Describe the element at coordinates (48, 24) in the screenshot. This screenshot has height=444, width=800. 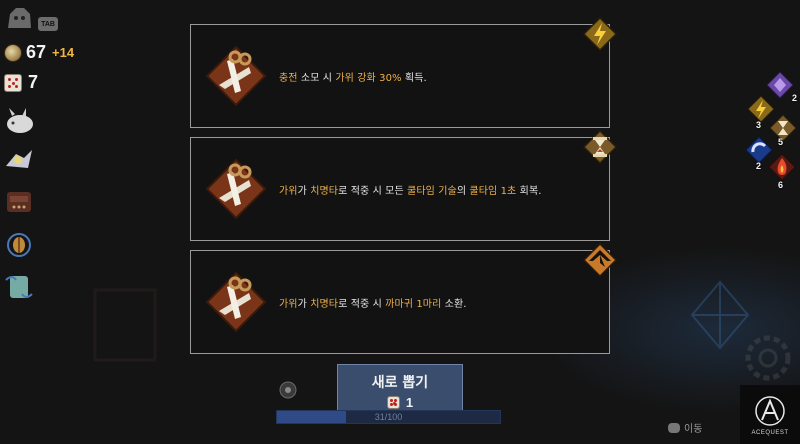
I see `tab-key-badge: TAB` at that location.